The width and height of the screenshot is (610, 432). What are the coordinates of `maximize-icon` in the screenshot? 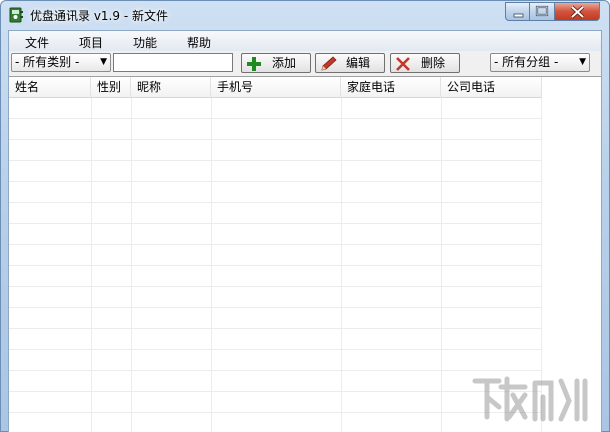 It's located at (542, 11).